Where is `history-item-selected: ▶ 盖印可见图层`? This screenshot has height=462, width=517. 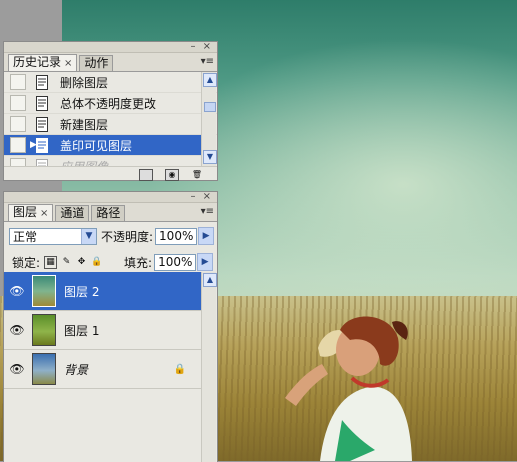
history-item-selected: ▶ 盖印可见图层 is located at coordinates (102, 145).